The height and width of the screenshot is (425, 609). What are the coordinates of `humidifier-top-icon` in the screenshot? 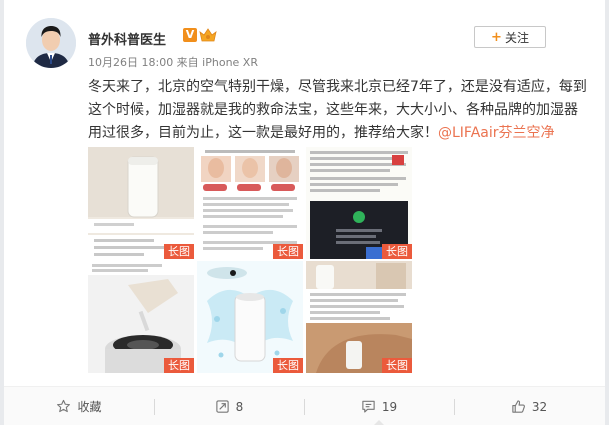 It's located at (141, 317).